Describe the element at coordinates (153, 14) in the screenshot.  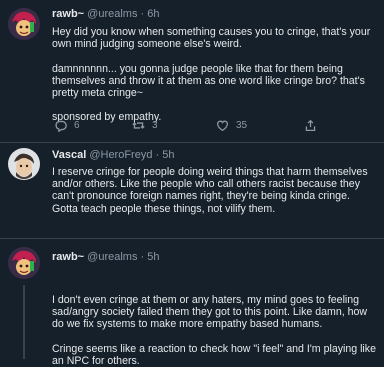
I see `timestamp: 6h` at that location.